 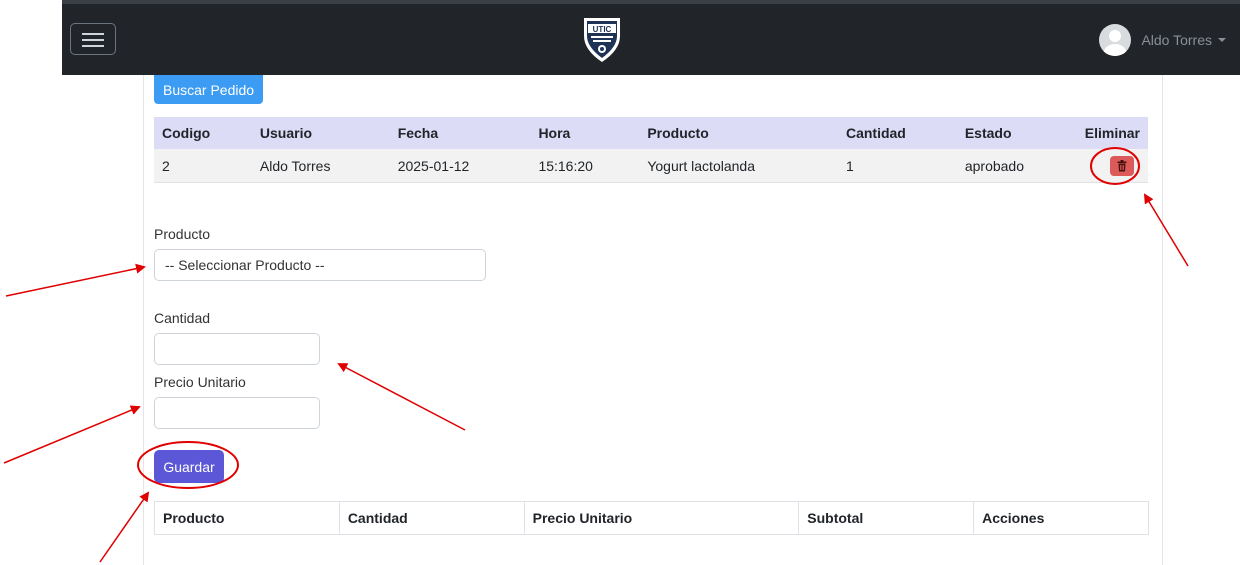 What do you see at coordinates (651, 37) in the screenshot?
I see `top-navbar: UTIC Aldo Torres` at bounding box center [651, 37].